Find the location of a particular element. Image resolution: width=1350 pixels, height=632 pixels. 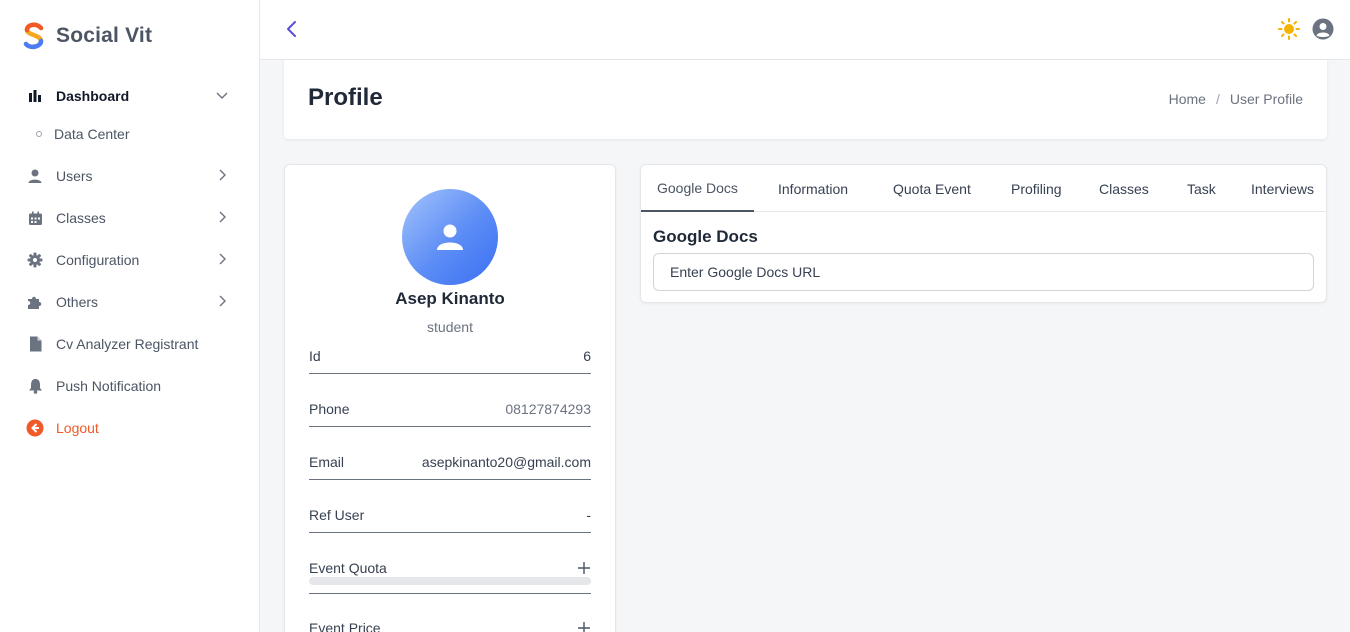

sidebar-item-label: Logout is located at coordinates (77, 428).